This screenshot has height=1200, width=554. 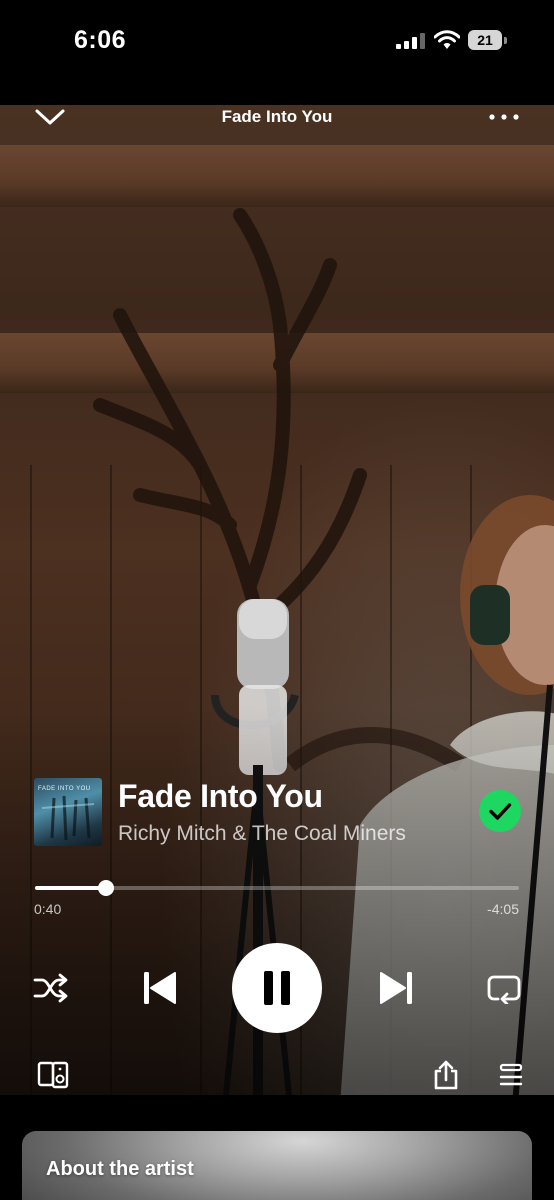 I want to click on remaining-time: -4:05, so click(x=503, y=909).